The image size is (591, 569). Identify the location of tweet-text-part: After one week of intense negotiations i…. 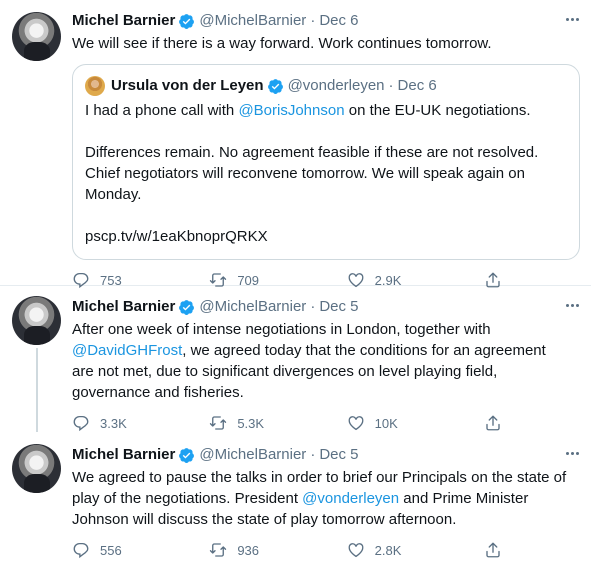
(281, 329).